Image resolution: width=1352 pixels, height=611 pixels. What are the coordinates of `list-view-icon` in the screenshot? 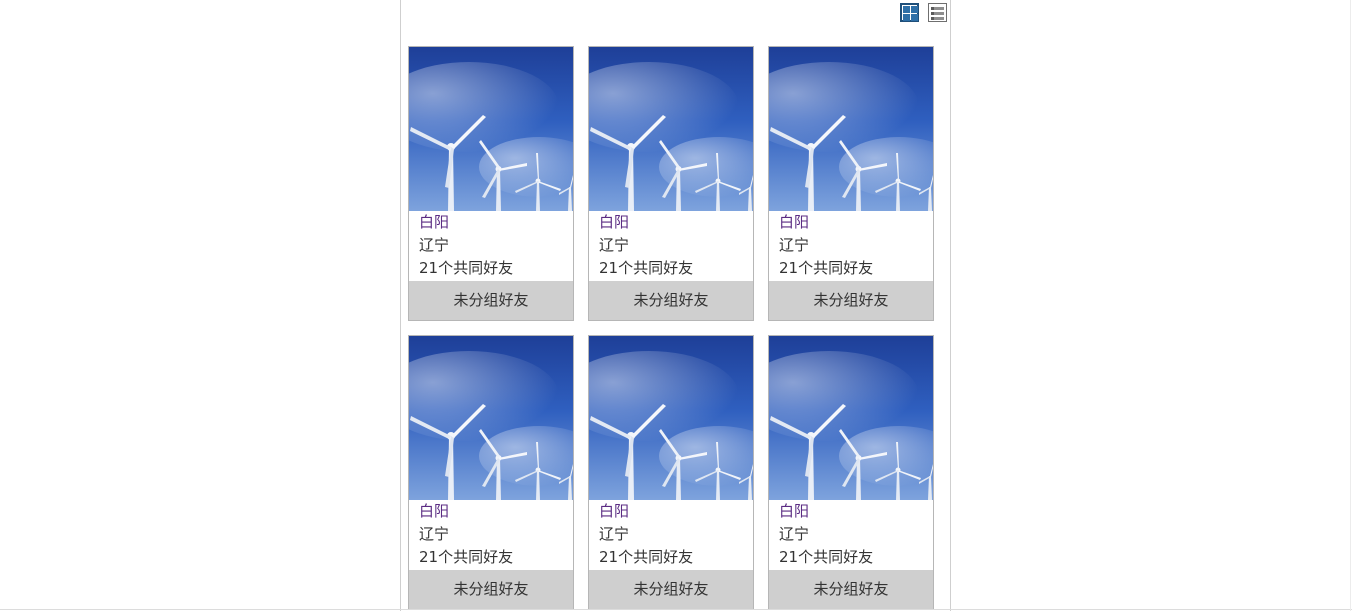 It's located at (937, 12).